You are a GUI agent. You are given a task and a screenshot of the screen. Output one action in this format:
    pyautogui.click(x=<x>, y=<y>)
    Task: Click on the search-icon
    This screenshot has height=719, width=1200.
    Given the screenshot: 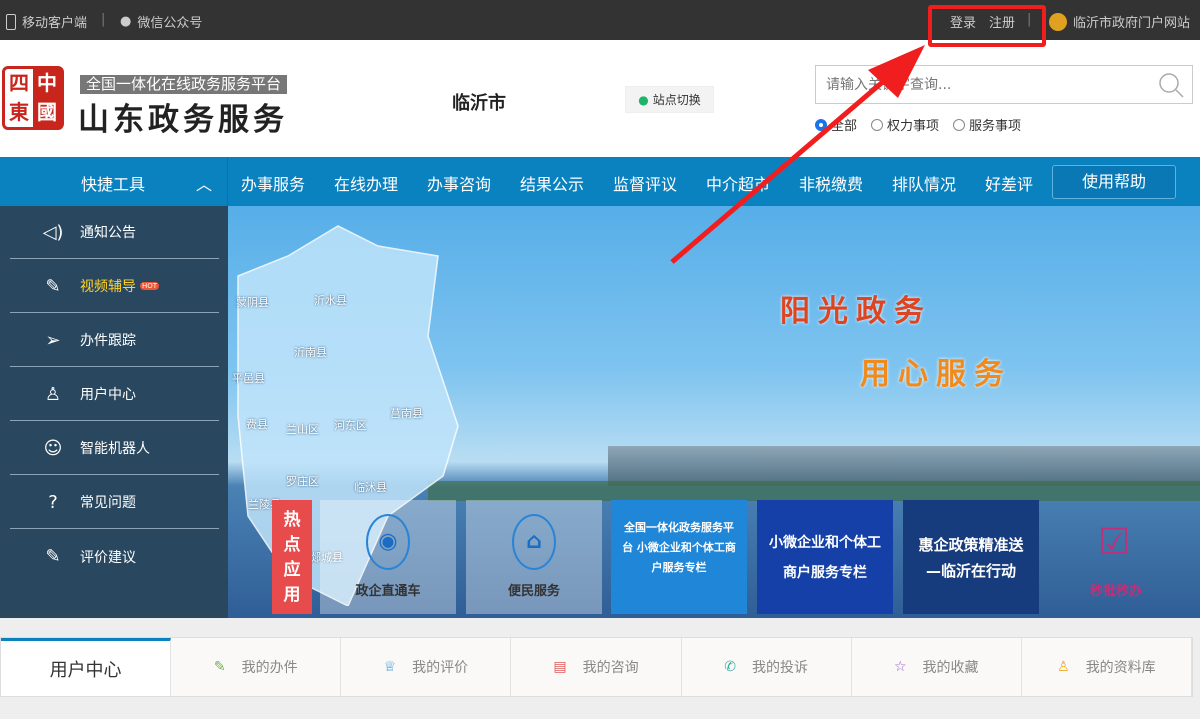 What is the action you would take?
    pyautogui.click(x=1171, y=85)
    